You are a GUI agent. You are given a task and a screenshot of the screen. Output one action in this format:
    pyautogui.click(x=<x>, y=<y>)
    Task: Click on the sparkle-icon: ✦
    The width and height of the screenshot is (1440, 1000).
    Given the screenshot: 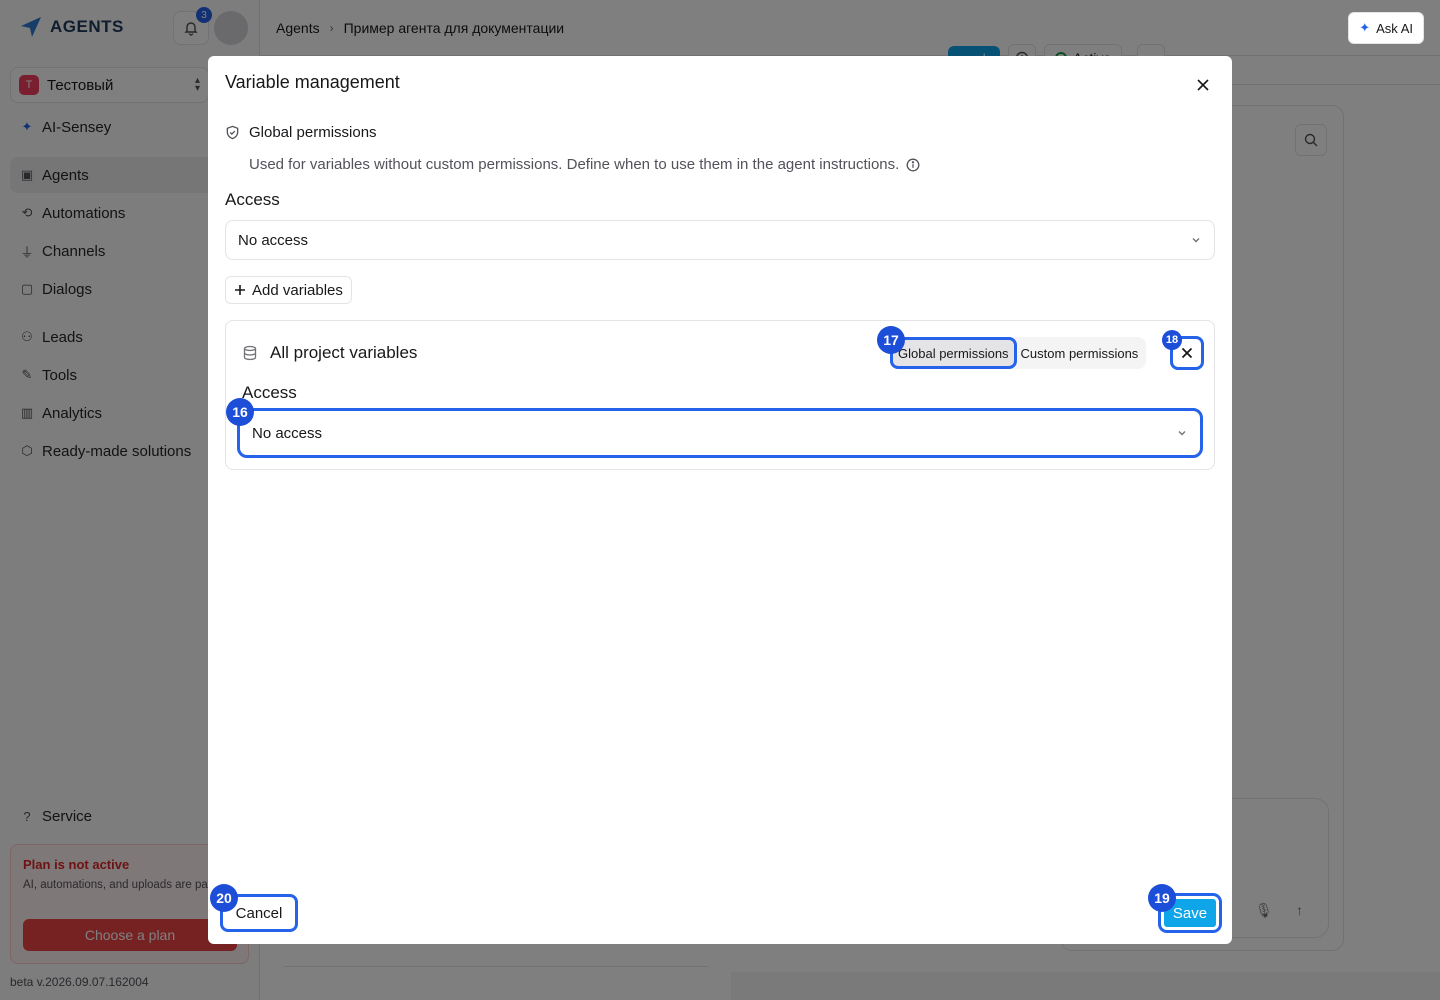 What is the action you would take?
    pyautogui.click(x=1365, y=27)
    